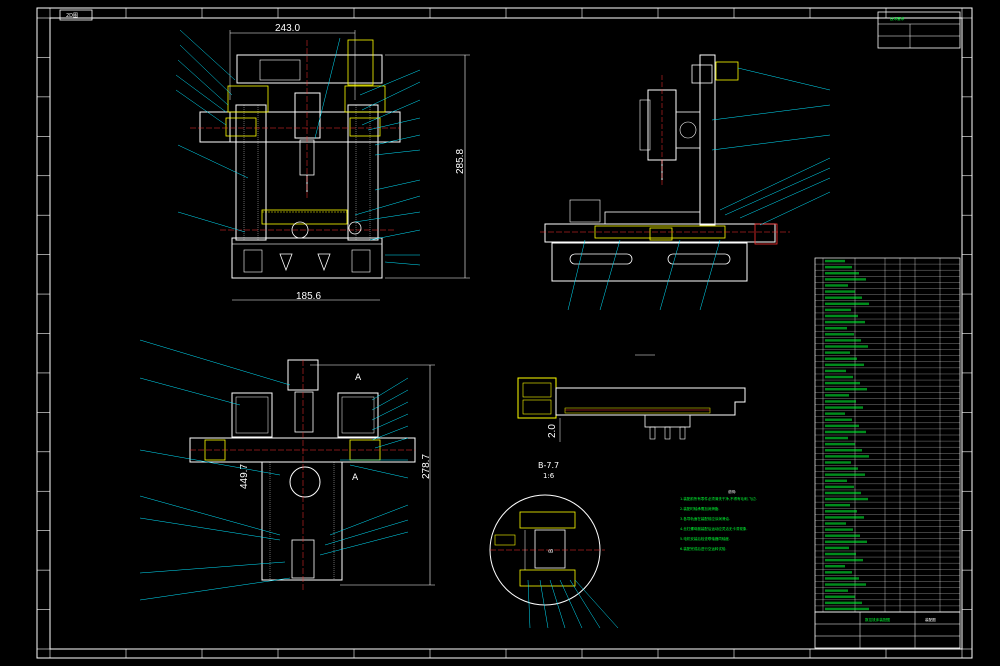 The height and width of the screenshot is (666, 1000). What do you see at coordinates (322, 162) in the screenshot?
I see `front-view: 243.0 285.8 185.6` at bounding box center [322, 162].